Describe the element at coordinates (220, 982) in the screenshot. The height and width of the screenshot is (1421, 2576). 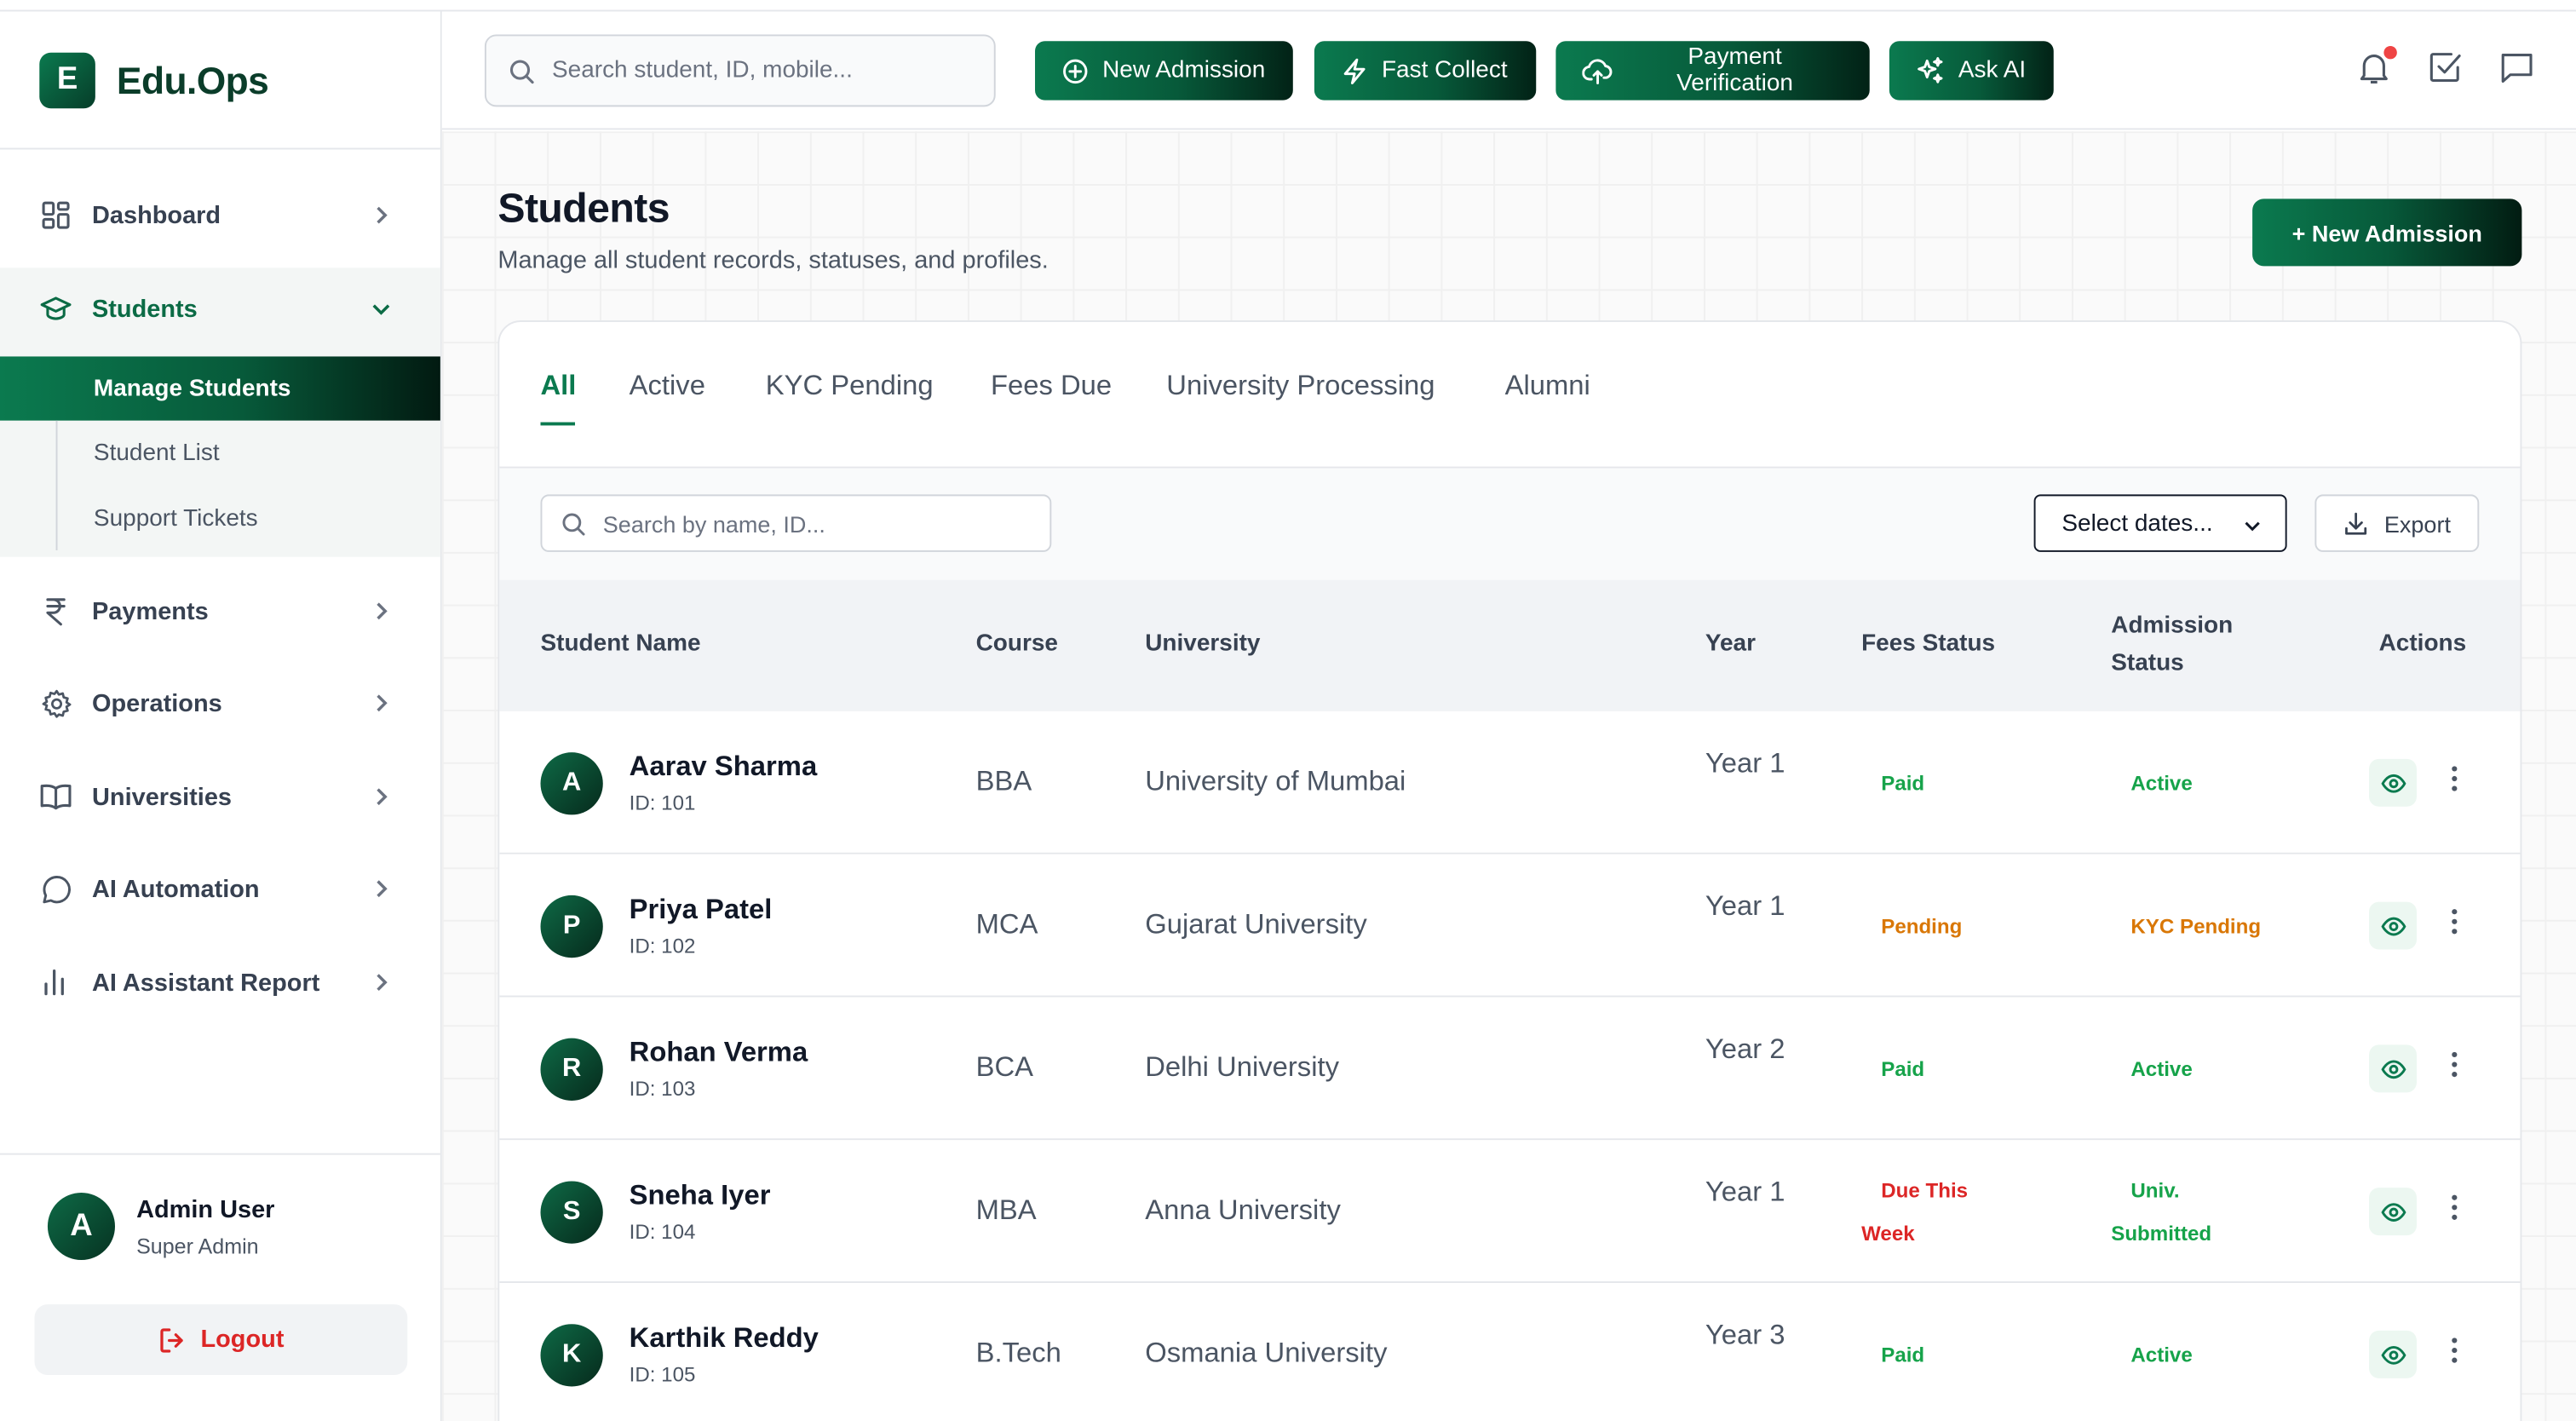
I see `sidebar-item-ai-assistant-report: AI Assistant Report` at that location.